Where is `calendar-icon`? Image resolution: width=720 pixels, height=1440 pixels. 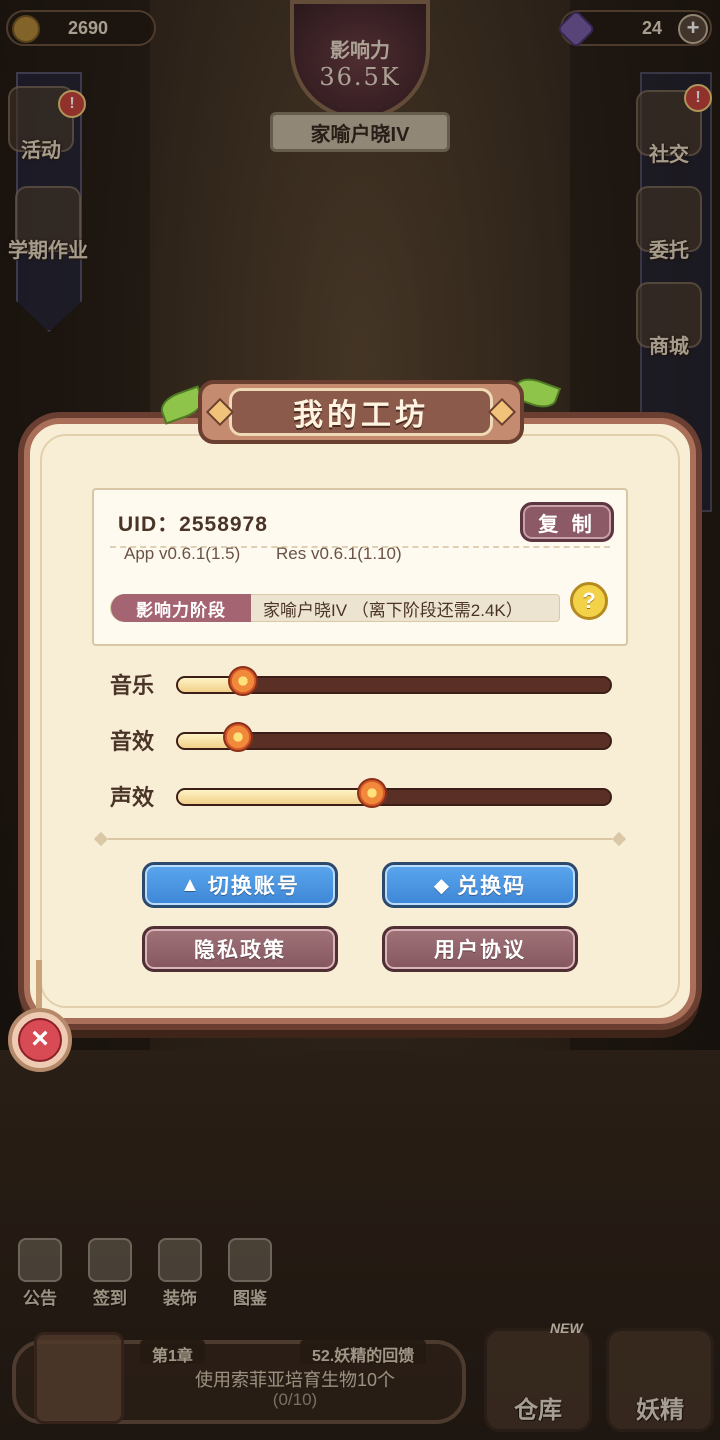
calendar-icon is located at coordinates (110, 1260).